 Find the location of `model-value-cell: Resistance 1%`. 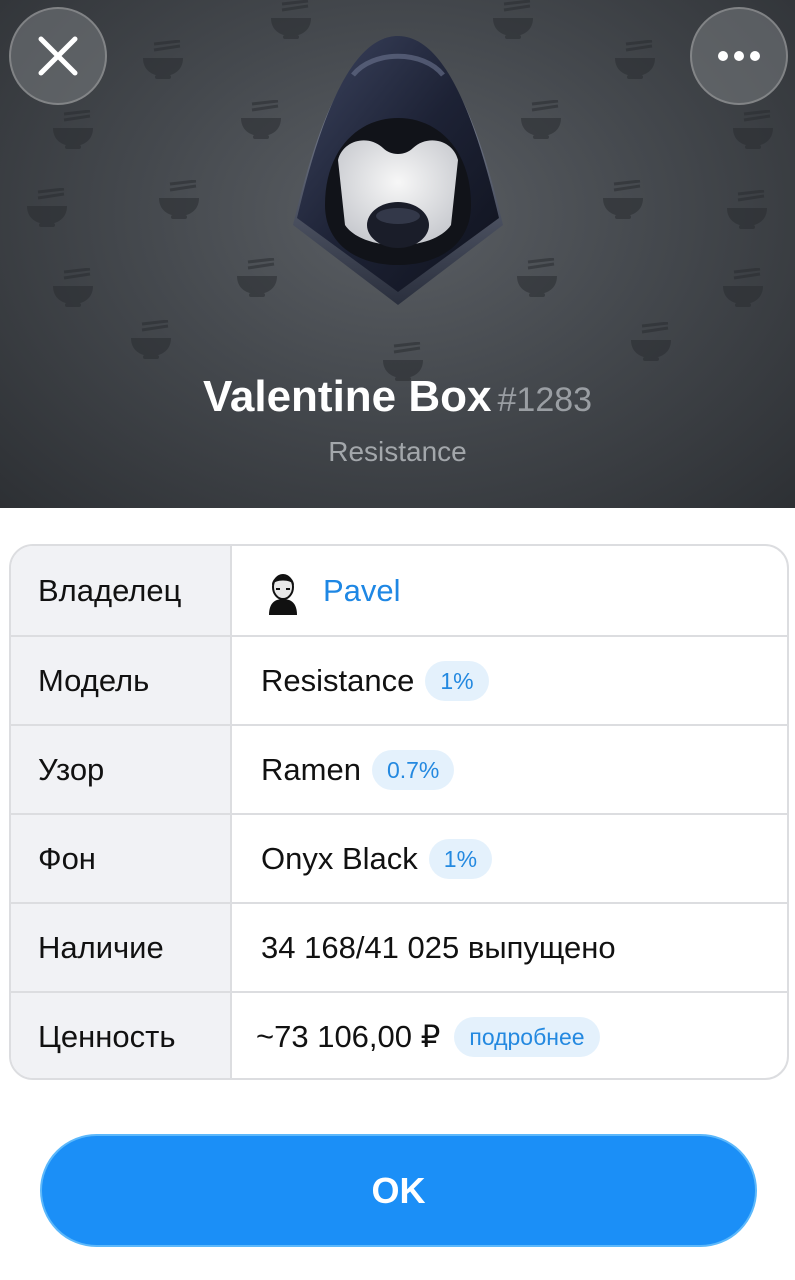

model-value-cell: Resistance 1% is located at coordinates (509, 680).